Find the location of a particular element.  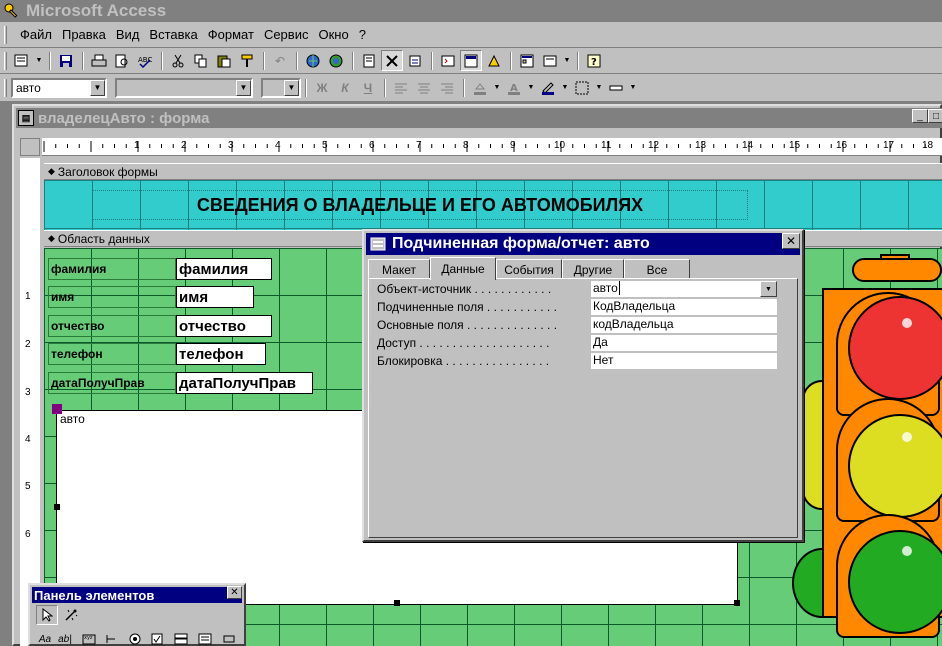

align-right-icon is located at coordinates (447, 87).